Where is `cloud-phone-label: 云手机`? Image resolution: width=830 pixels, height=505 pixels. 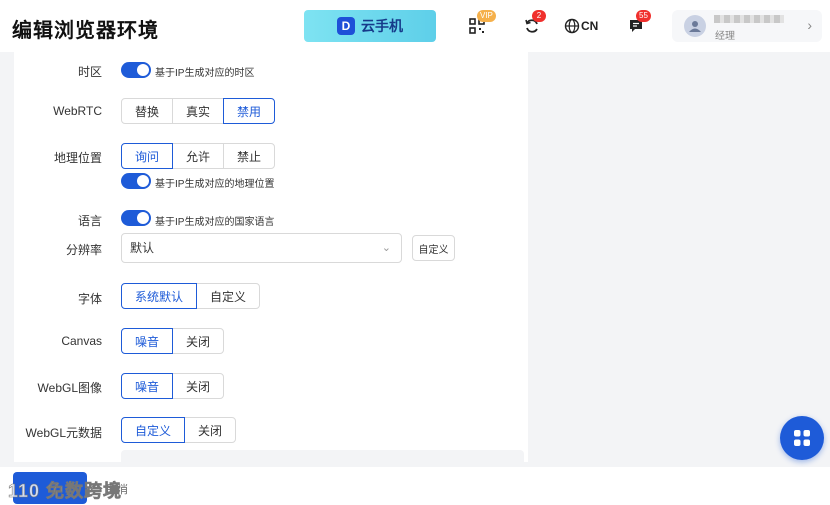
cloud-phone-label: 云手机 is located at coordinates (382, 26).